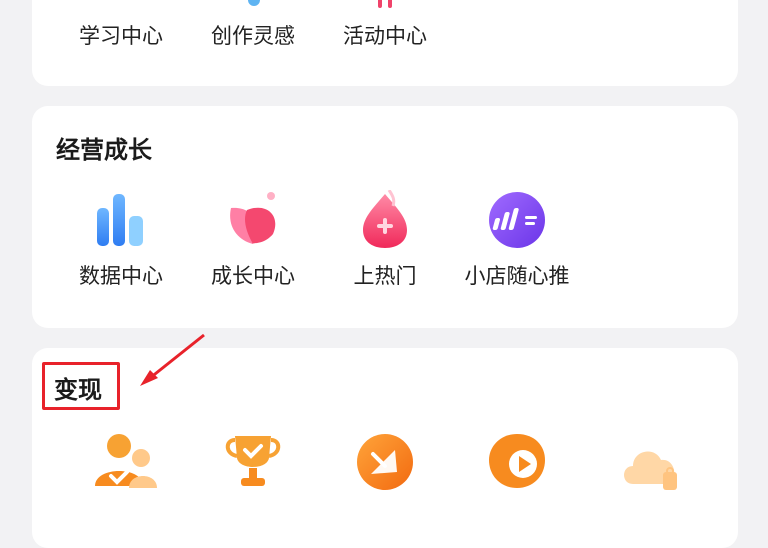 This screenshot has width=768, height=548. Describe the element at coordinates (649, 462) in the screenshot. I see `cloud-plus-icon` at that location.